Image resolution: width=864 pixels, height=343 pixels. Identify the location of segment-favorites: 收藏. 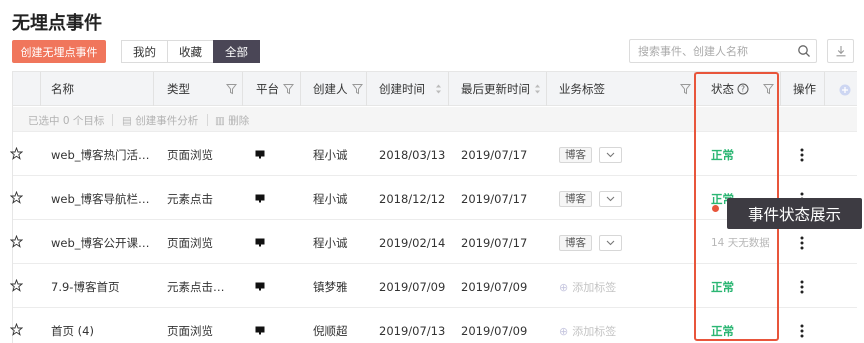
(190, 51).